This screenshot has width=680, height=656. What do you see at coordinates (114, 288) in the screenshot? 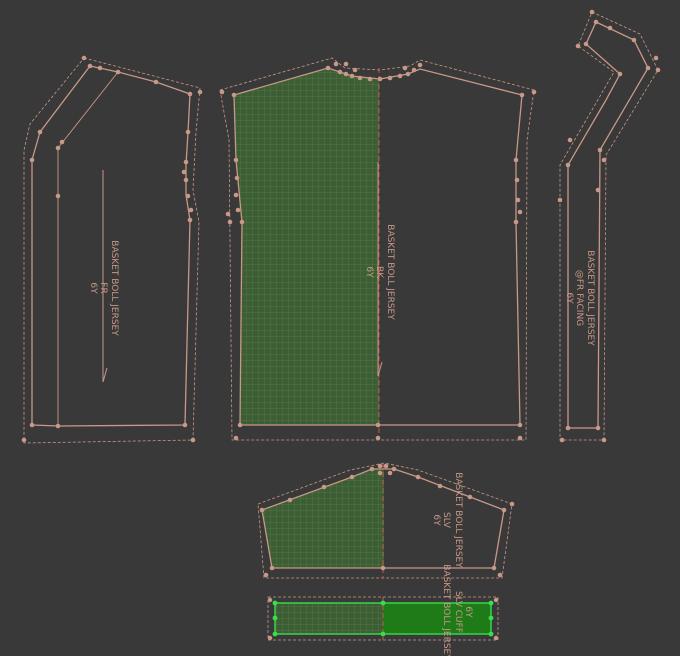
I see `front-label-line1: BASKET BOLL JERSEY` at bounding box center [114, 288].